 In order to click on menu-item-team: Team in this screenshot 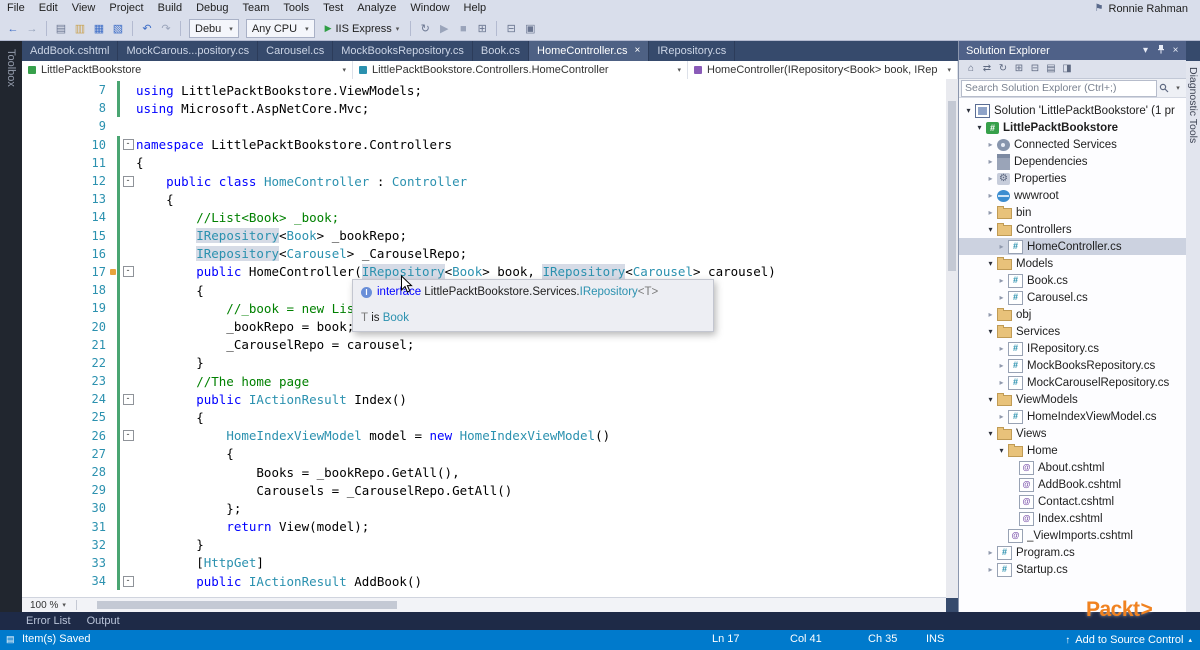, I will do `click(256, 8)`.